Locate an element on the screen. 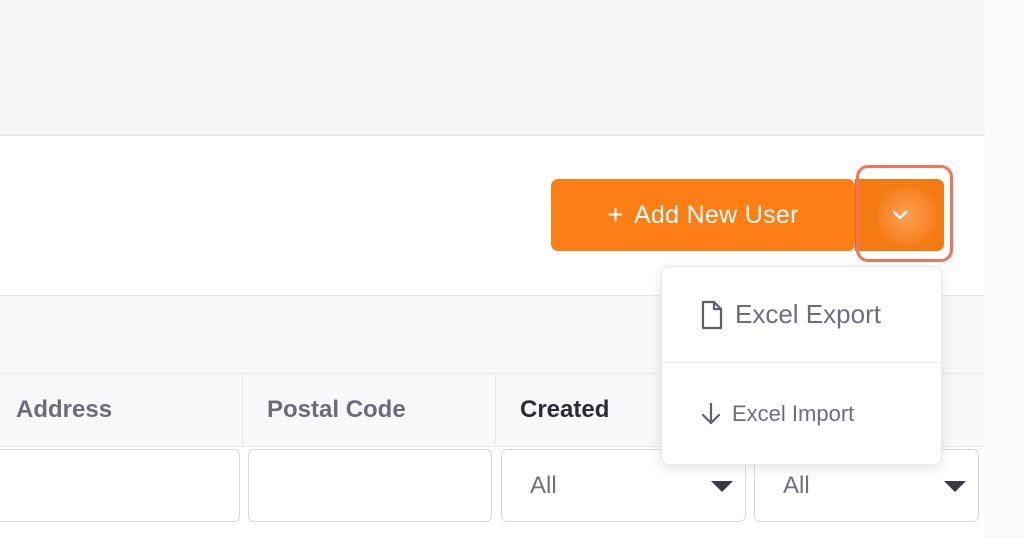 This screenshot has height=538, width=1024. excel-export-item: Excel Export is located at coordinates (802, 315).